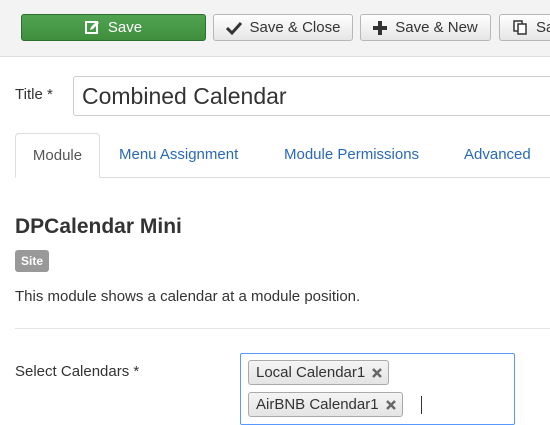 The height and width of the screenshot is (425, 550). What do you see at coordinates (497, 155) in the screenshot?
I see `tab-advanced: Advanced` at bounding box center [497, 155].